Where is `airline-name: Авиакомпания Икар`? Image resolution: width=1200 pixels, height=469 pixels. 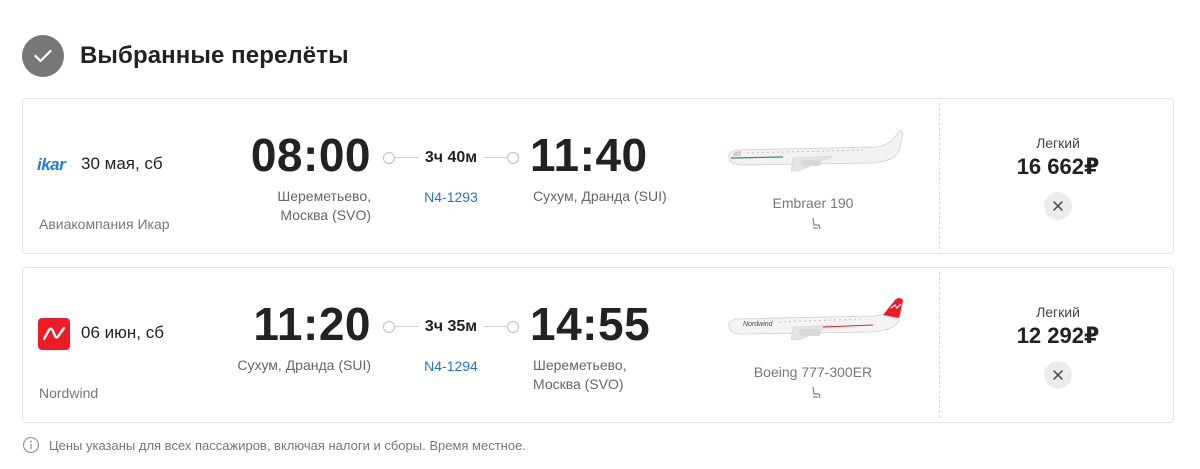 airline-name: Авиакомпания Икар is located at coordinates (104, 224).